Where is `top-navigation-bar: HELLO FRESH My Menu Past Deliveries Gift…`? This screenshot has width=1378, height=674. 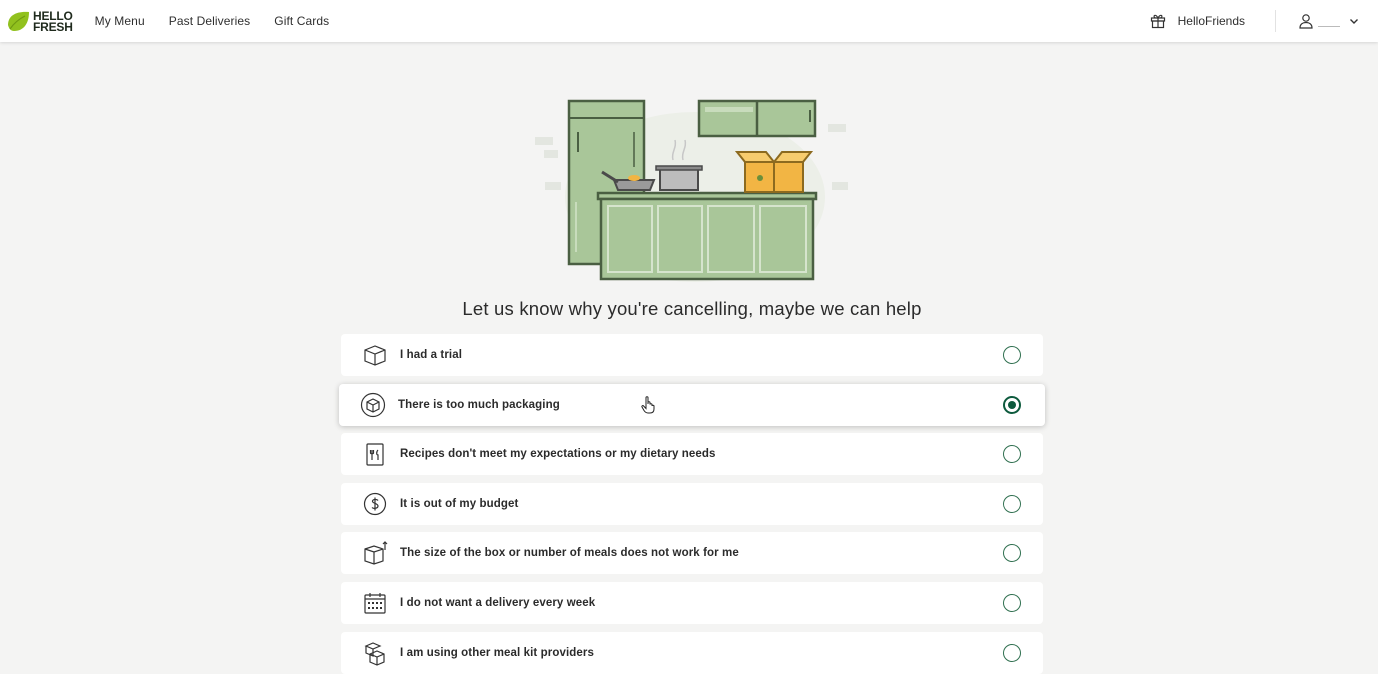 top-navigation-bar: HELLO FRESH My Menu Past Deliveries Gift… is located at coordinates (689, 21).